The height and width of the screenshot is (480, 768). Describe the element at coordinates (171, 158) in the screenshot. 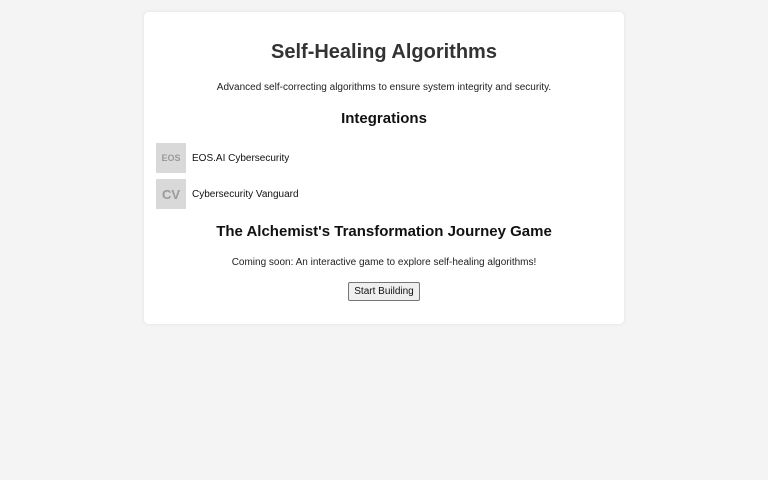

I see `eos-logo: EOS` at that location.